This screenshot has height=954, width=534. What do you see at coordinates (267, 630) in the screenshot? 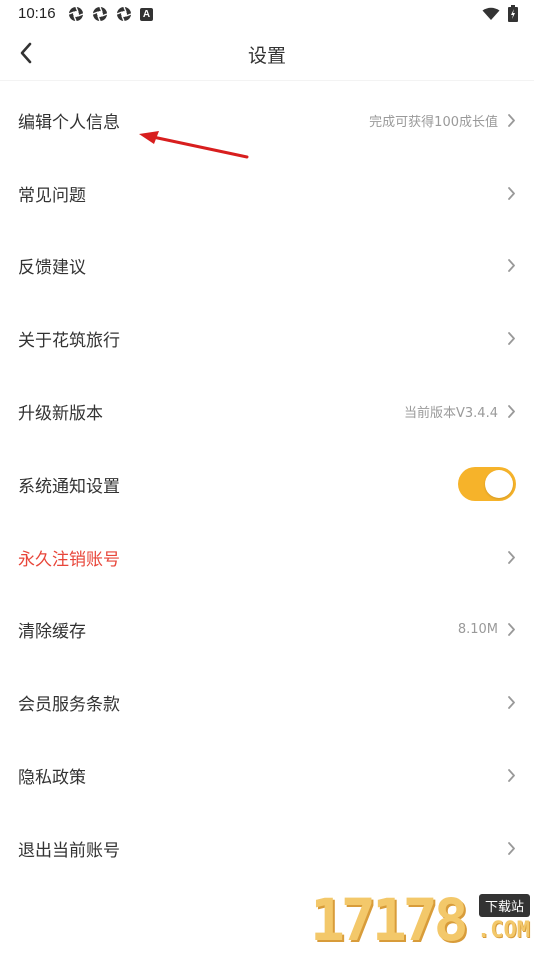
I see `clear-cache-row: 清除缓存 8.10M` at bounding box center [267, 630].